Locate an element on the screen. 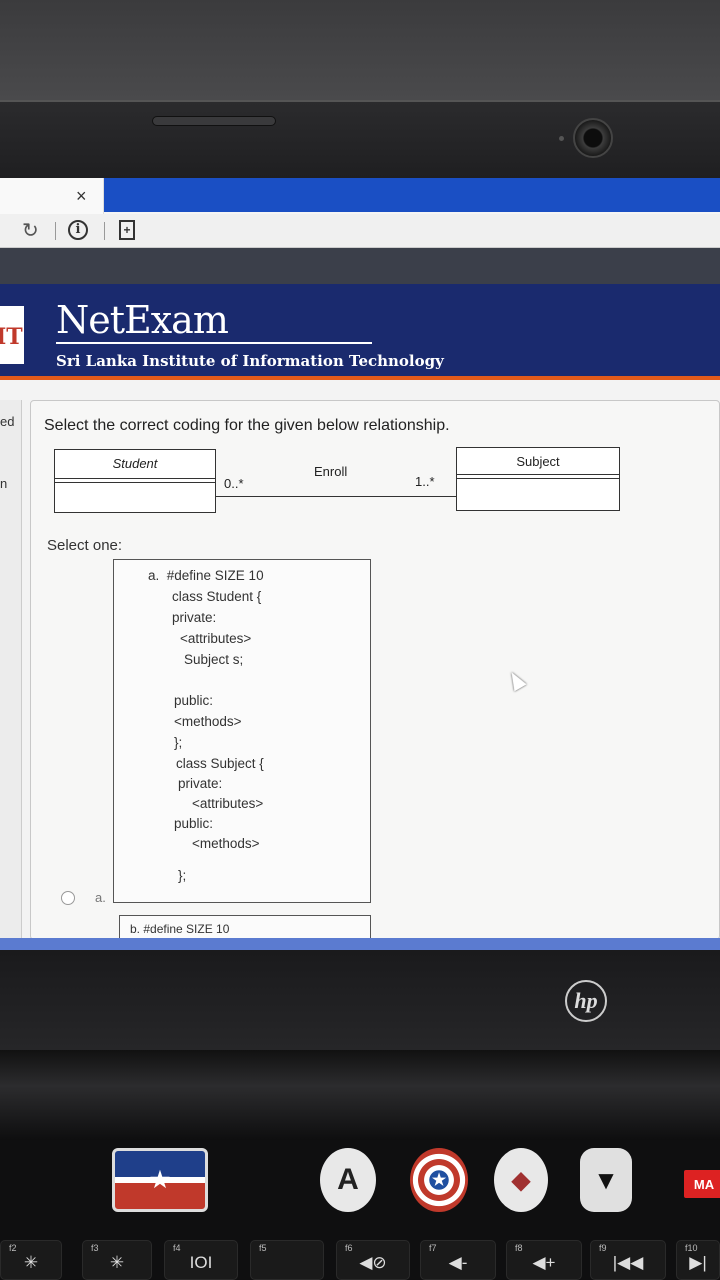 This screenshot has height=1280, width=720. hp-logo: hp is located at coordinates (586, 1001).